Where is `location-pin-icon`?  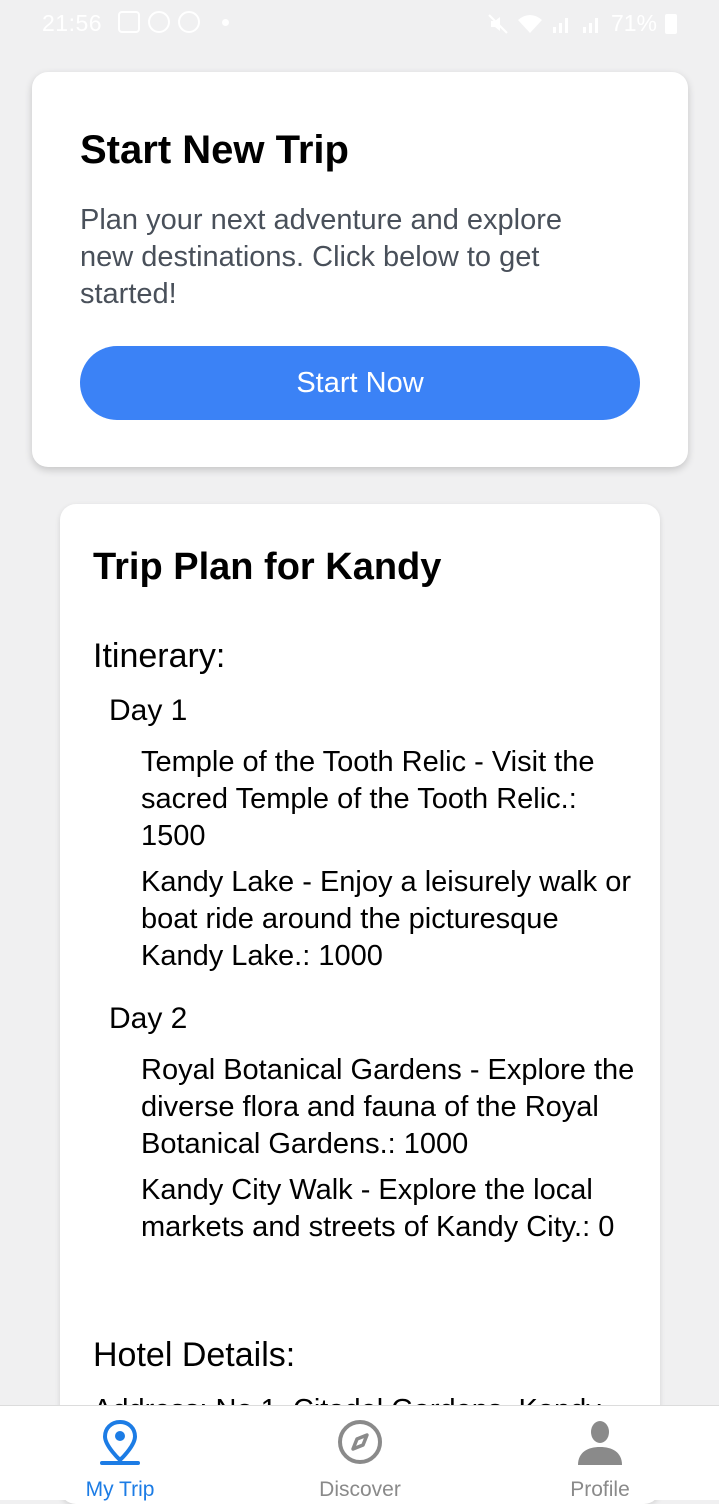 location-pin-icon is located at coordinates (120, 1442).